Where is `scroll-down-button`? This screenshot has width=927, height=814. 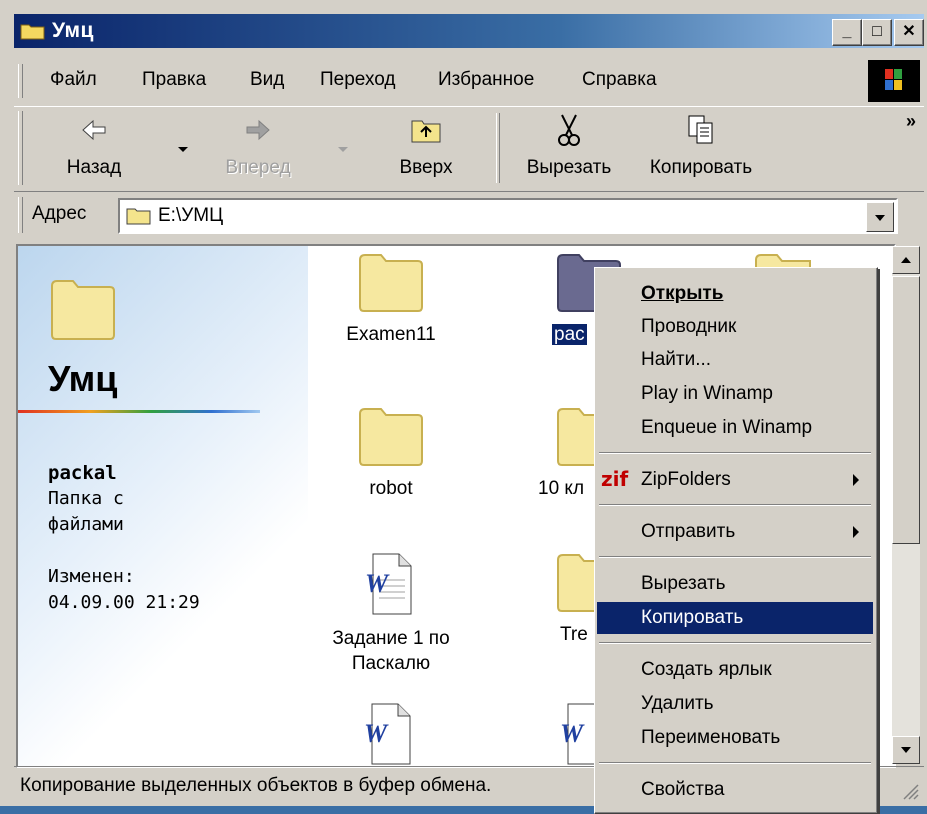
scroll-down-button is located at coordinates (906, 750).